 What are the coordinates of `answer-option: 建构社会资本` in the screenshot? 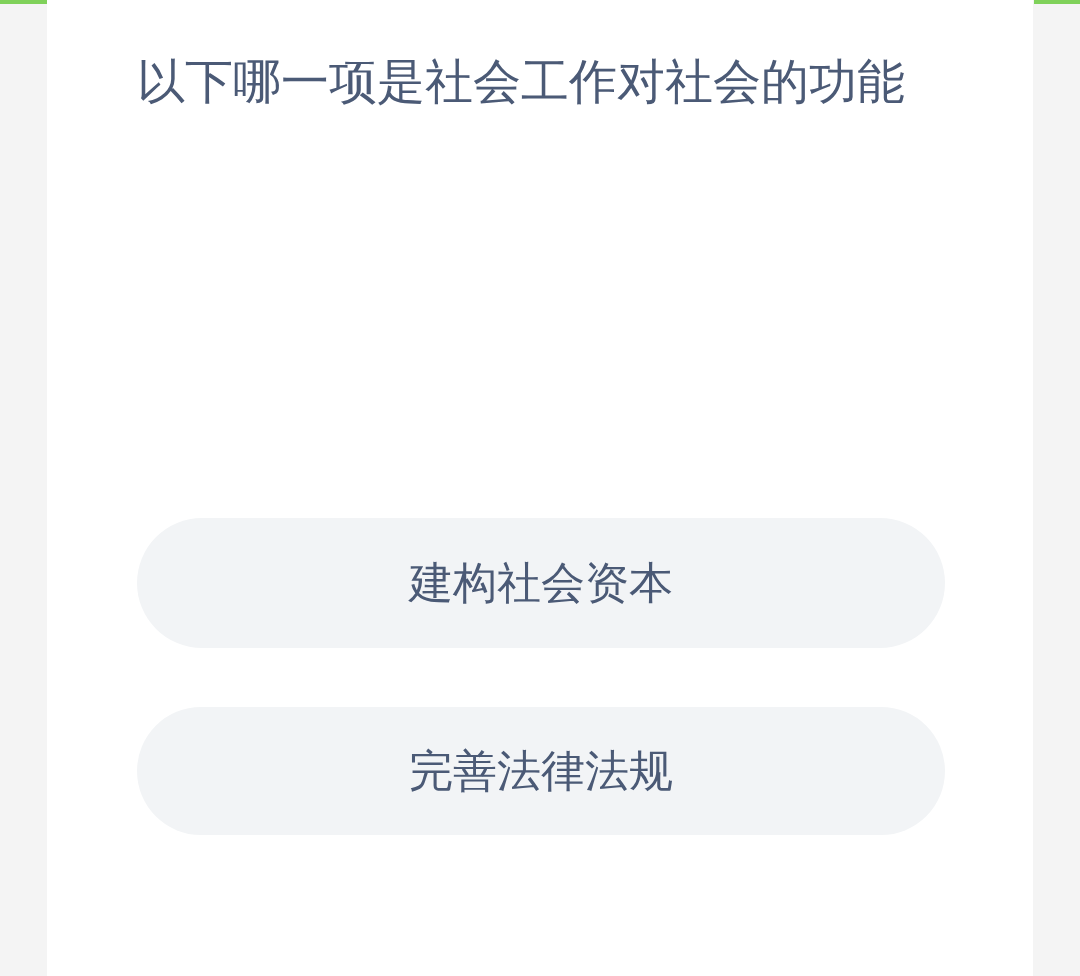 It's located at (541, 583).